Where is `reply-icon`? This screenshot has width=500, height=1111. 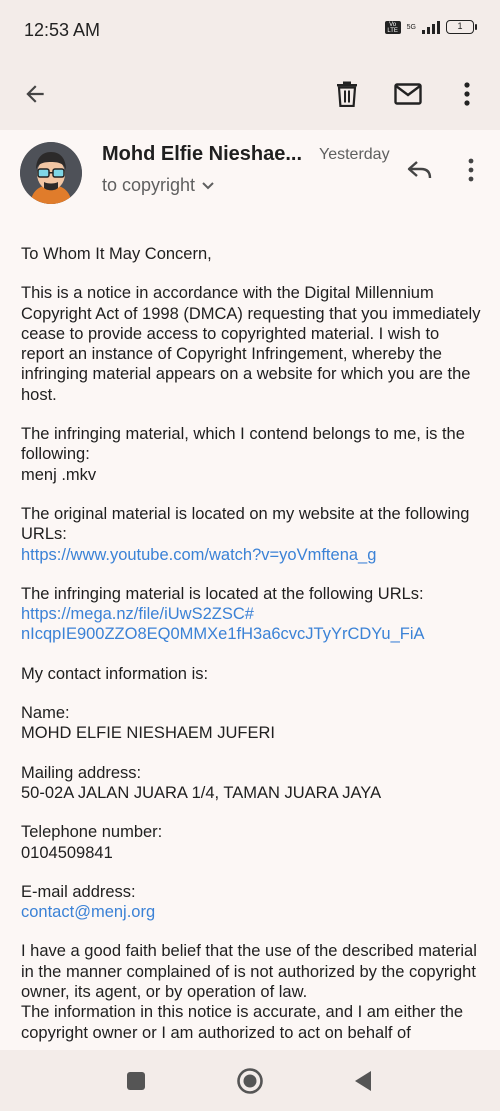
reply-icon is located at coordinates (419, 170).